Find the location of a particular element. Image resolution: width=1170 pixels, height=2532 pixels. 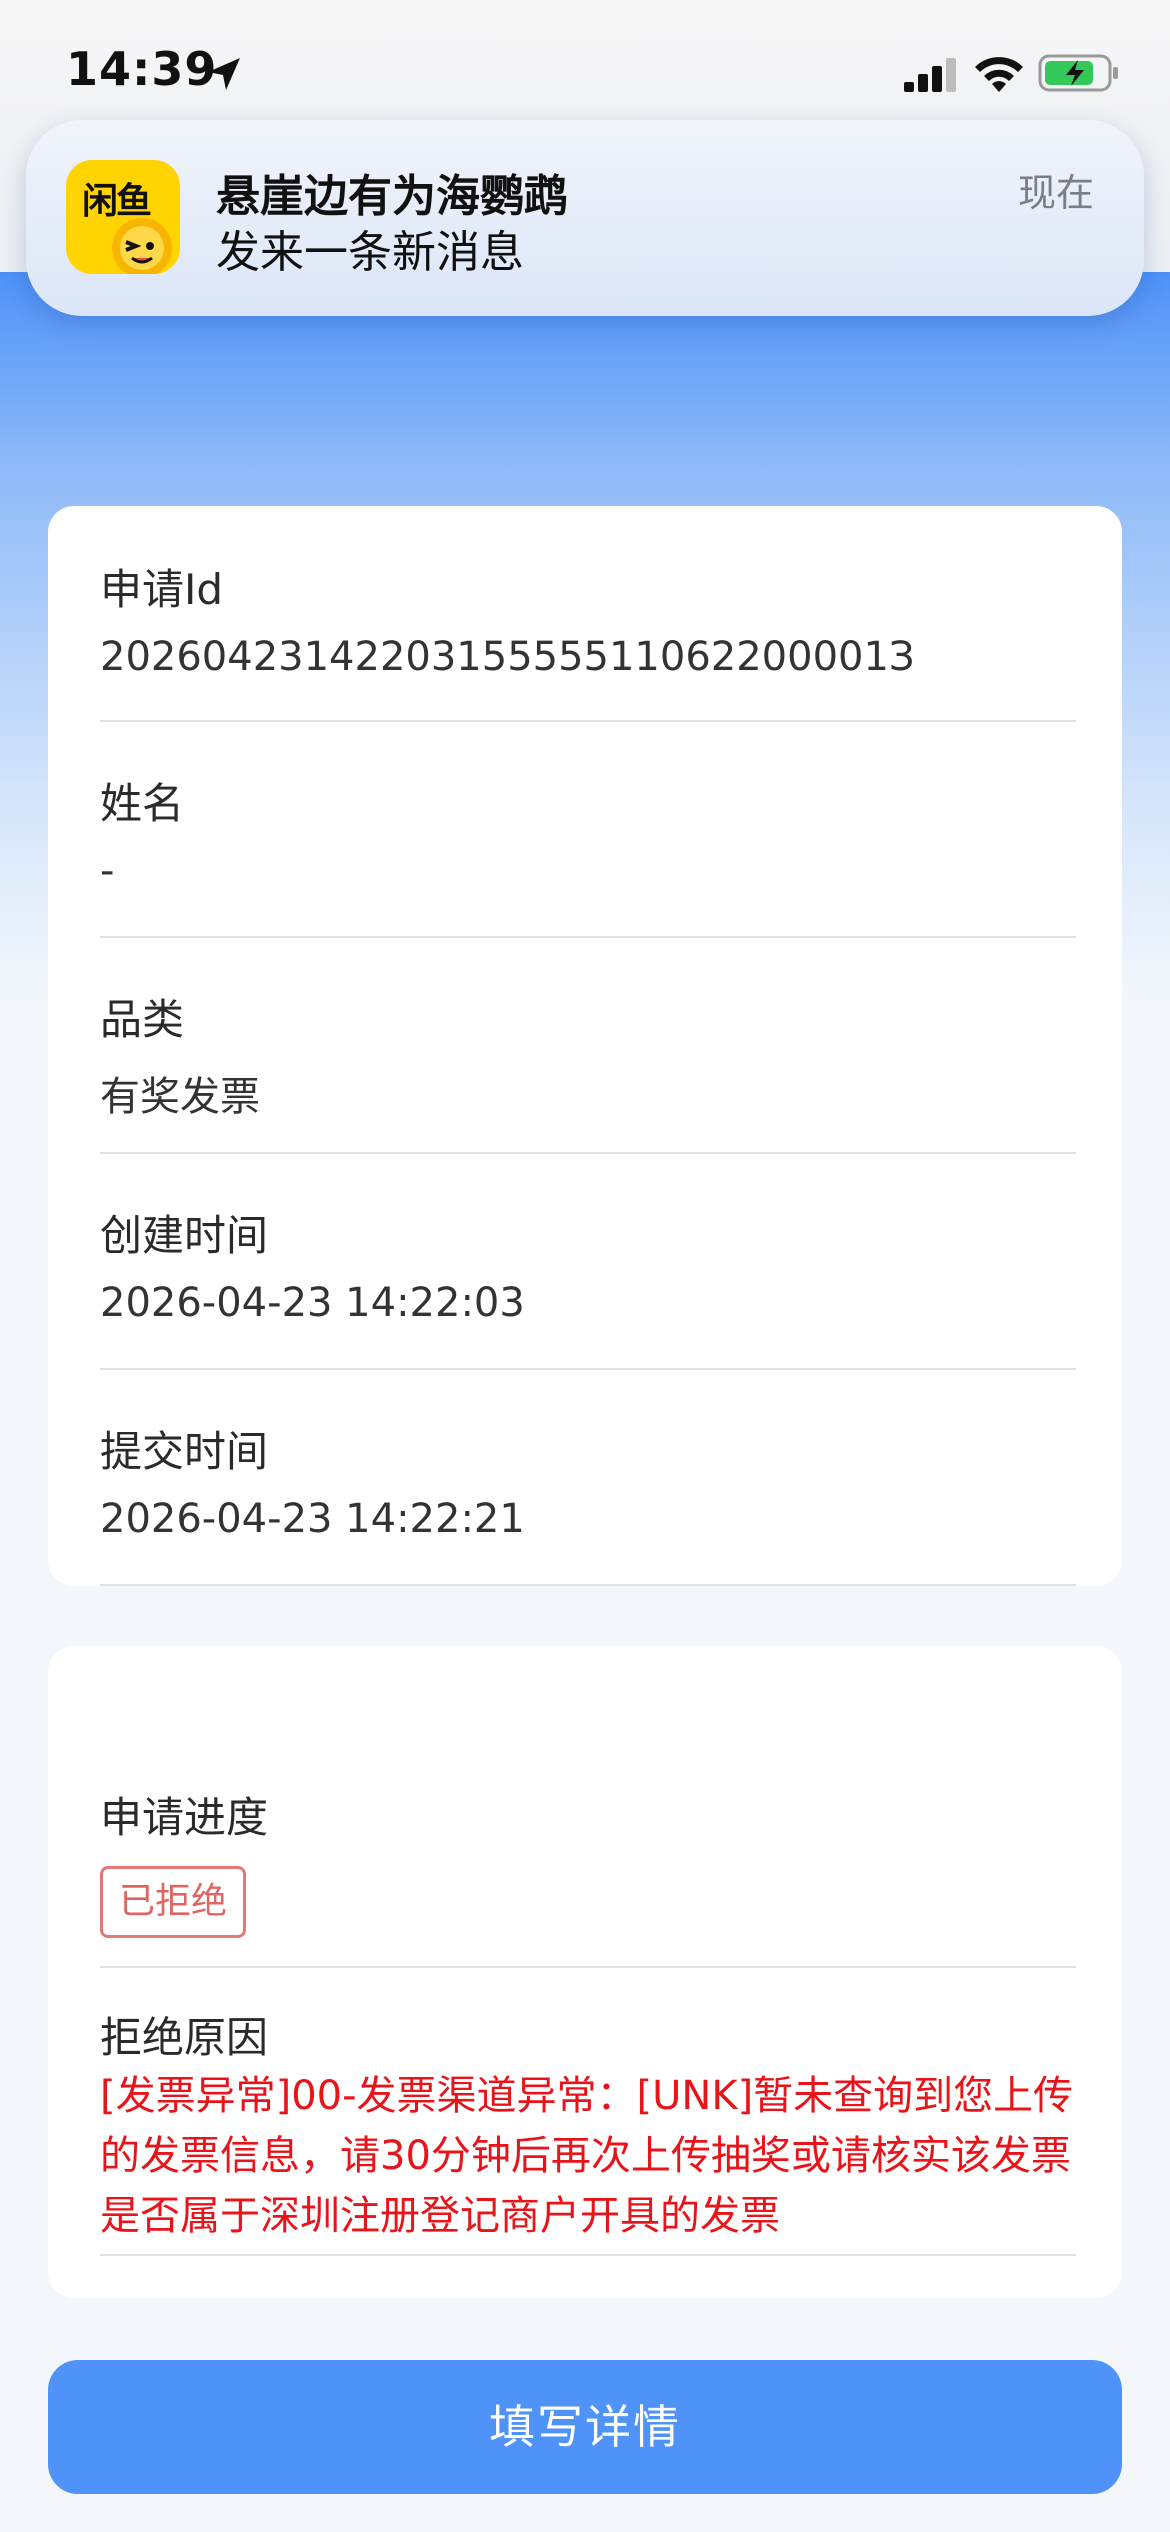

field-progress: 申请进度 已拒绝 is located at coordinates (588, 1833).